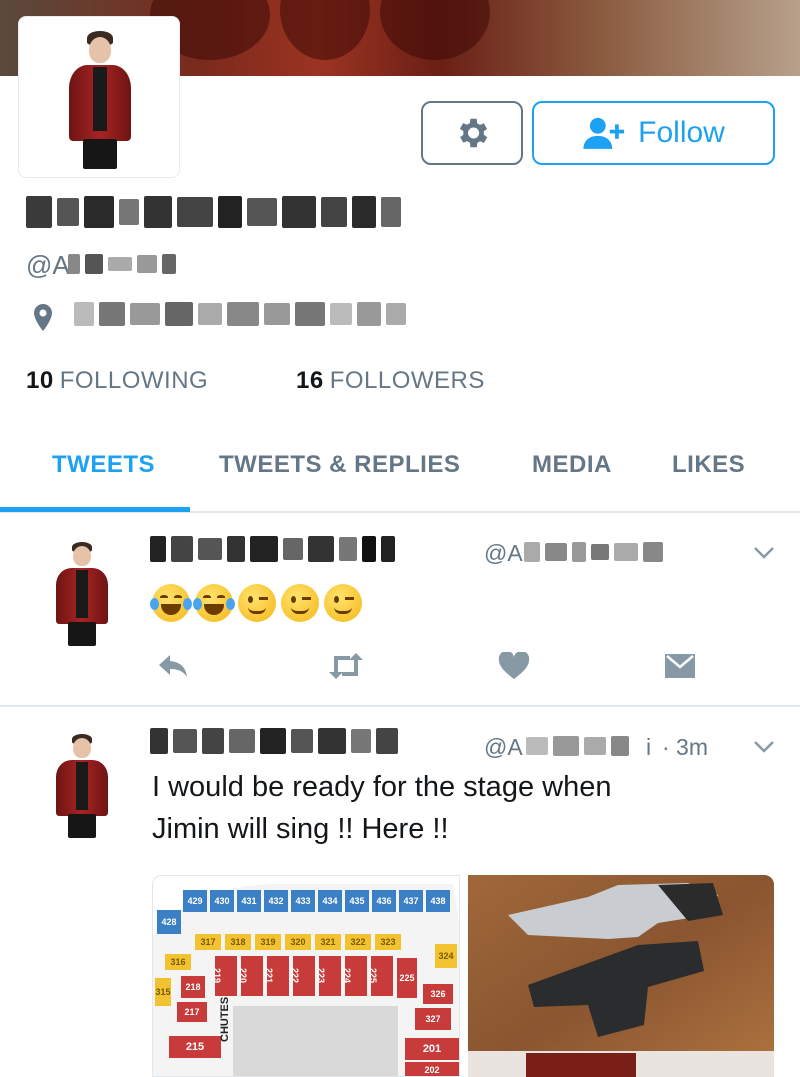  Describe the element at coordinates (346, 666) in the screenshot. I see `retweet-icon` at that location.